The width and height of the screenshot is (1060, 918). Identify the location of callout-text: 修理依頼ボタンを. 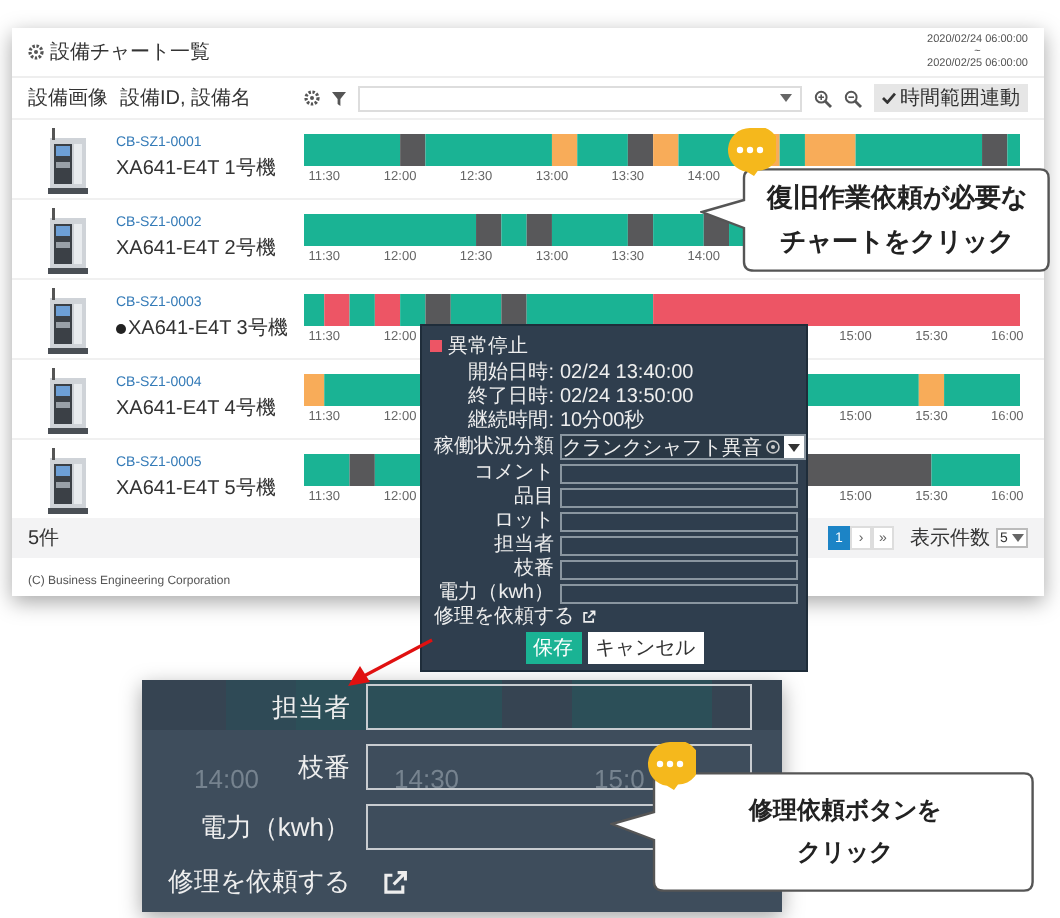
(845, 811).